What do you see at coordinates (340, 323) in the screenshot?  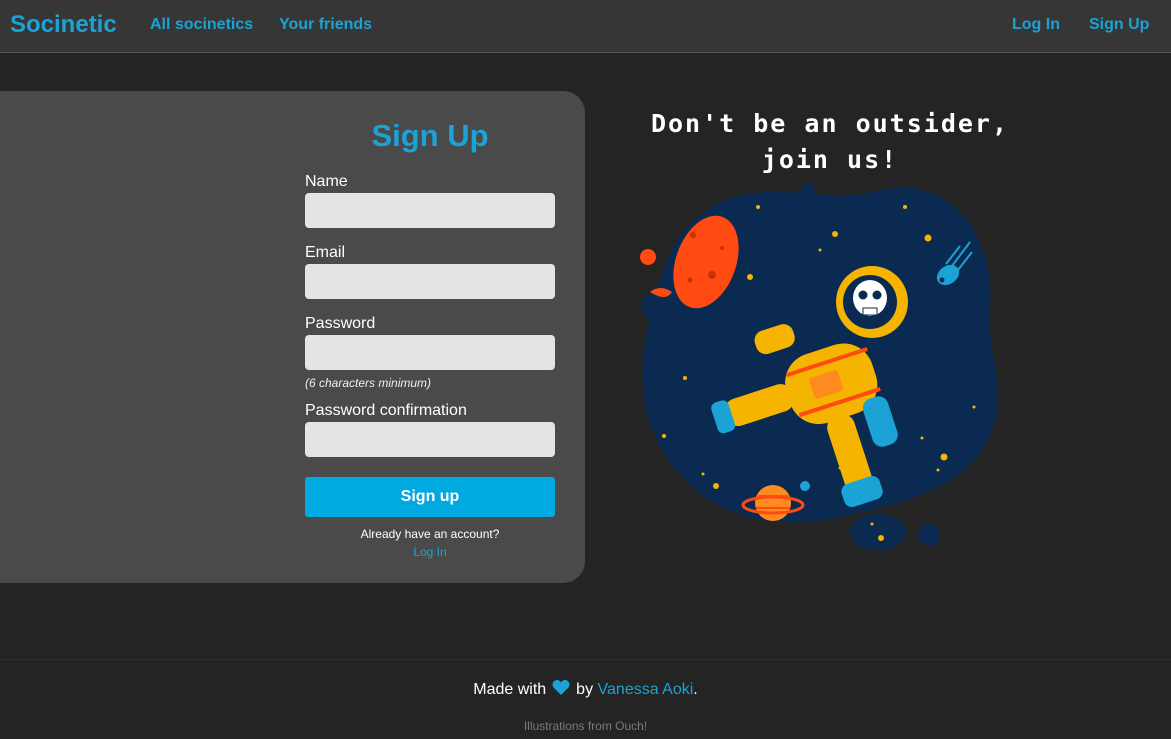 I see `password-label: Password` at bounding box center [340, 323].